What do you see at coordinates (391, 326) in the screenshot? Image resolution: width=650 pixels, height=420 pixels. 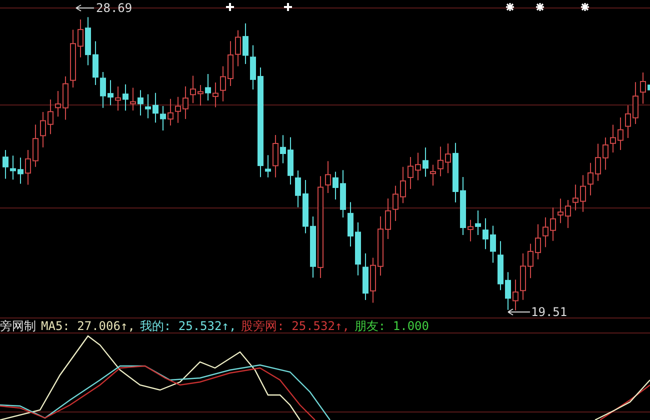 I see `legend-value: 朋友: 1.000` at bounding box center [391, 326].